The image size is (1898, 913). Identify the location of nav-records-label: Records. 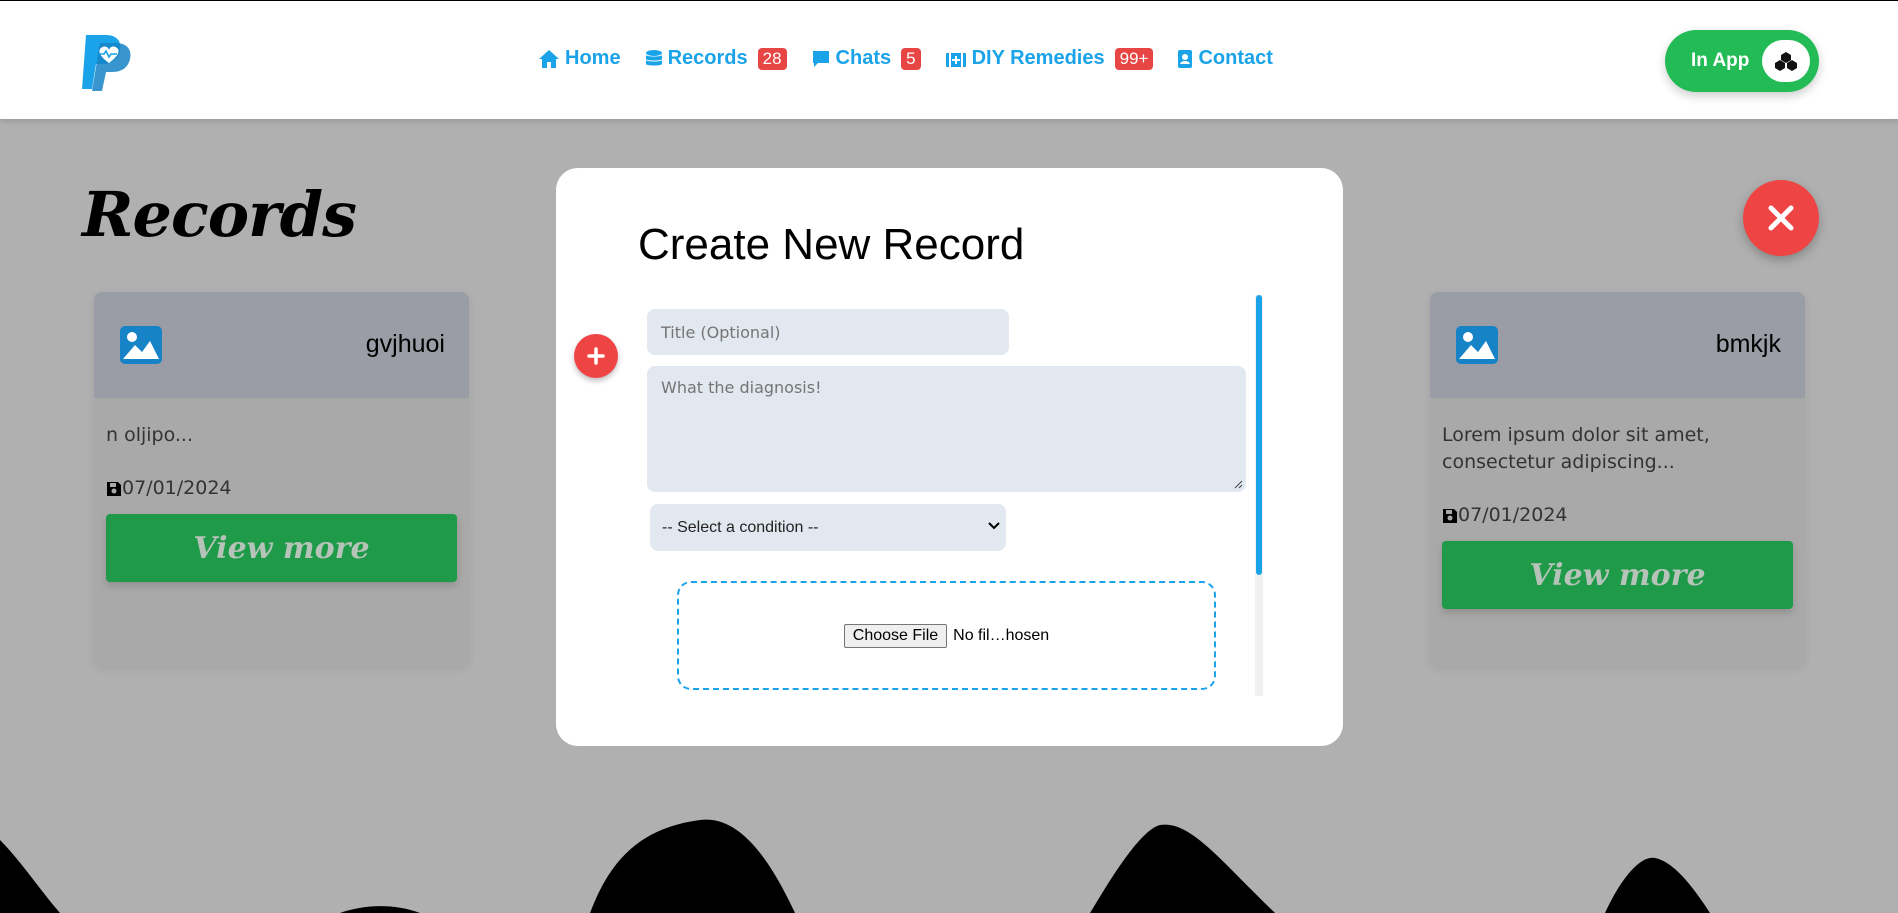
(707, 58).